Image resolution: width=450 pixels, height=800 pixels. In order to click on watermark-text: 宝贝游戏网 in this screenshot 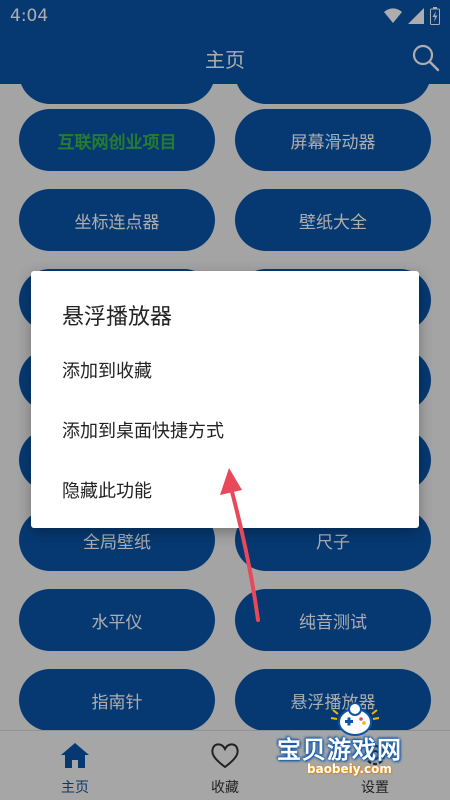, I will do `click(339, 750)`.